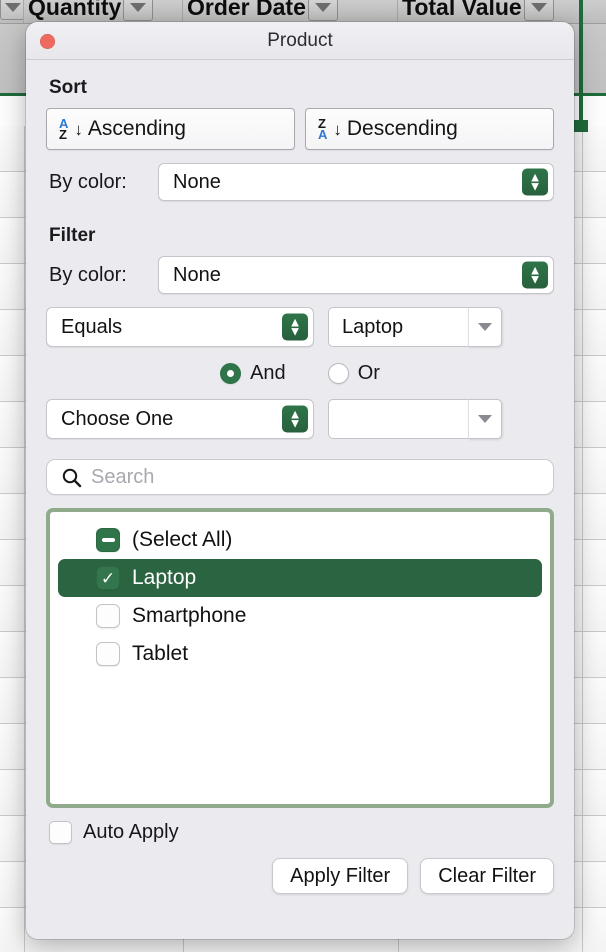  What do you see at coordinates (164, 577) in the screenshot?
I see `list-item-label: Laptop` at bounding box center [164, 577].